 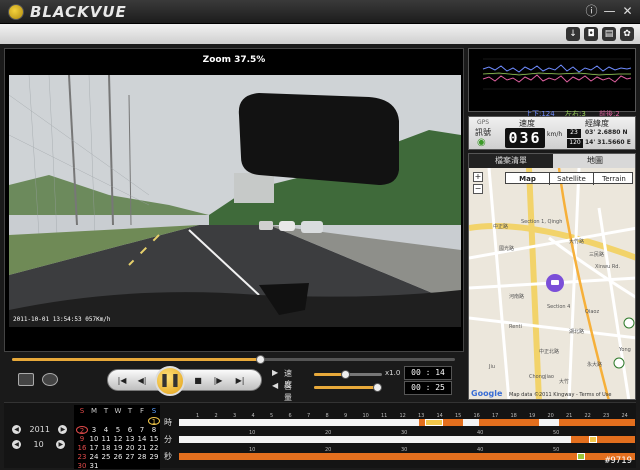 What do you see at coordinates (142, 411) in the screenshot?
I see `calendar-weekday-header: F` at bounding box center [142, 411].